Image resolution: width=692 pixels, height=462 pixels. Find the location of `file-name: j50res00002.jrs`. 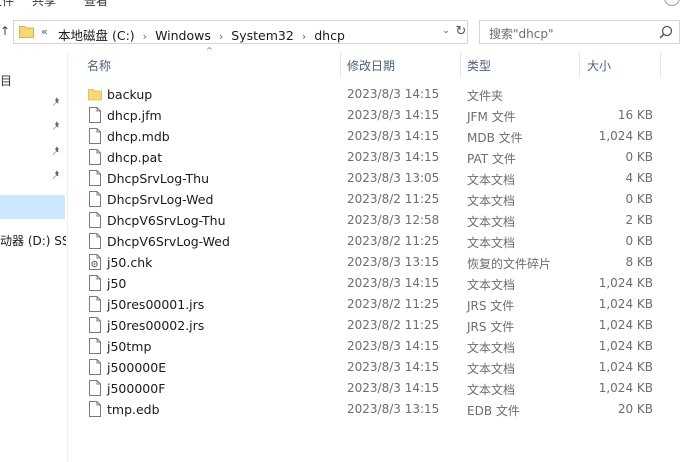

file-name: j50res00002.jrs is located at coordinates (155, 325).